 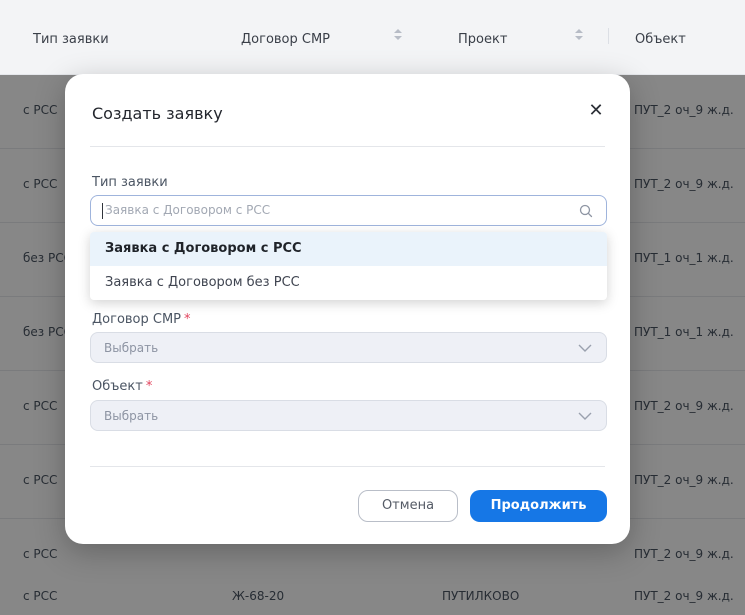 I want to click on object-label: Объект *, so click(x=122, y=386).